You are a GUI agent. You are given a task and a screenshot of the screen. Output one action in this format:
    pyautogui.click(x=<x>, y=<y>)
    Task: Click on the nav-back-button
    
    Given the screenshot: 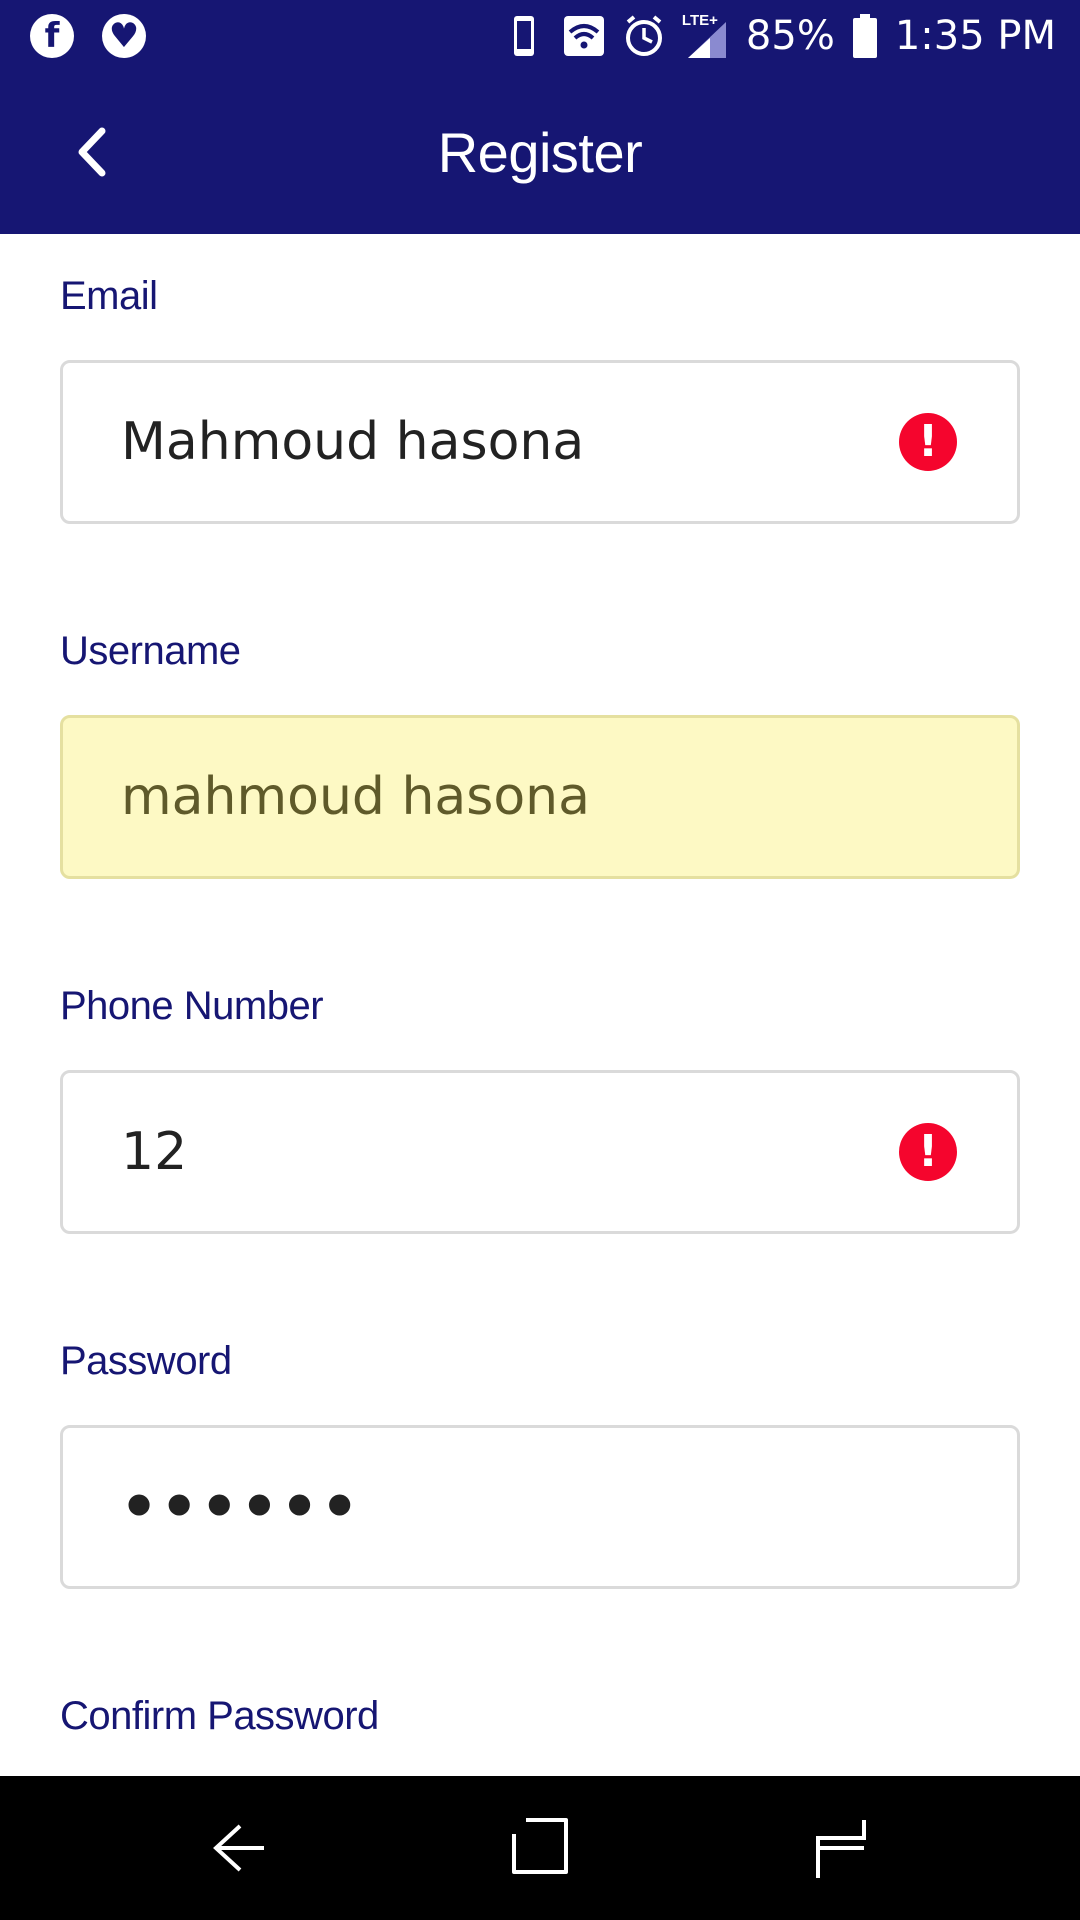 What is the action you would take?
    pyautogui.click(x=240, y=1848)
    